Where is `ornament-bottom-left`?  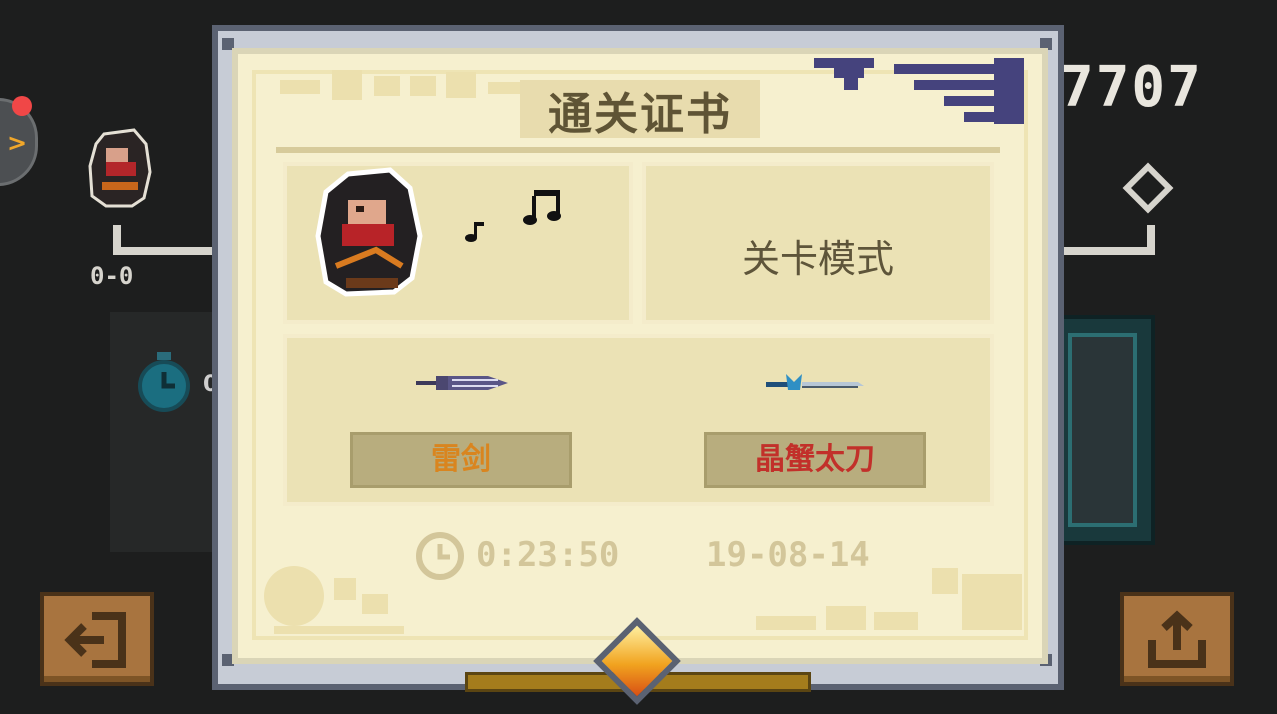 ornament-bottom-left is located at coordinates (334, 600).